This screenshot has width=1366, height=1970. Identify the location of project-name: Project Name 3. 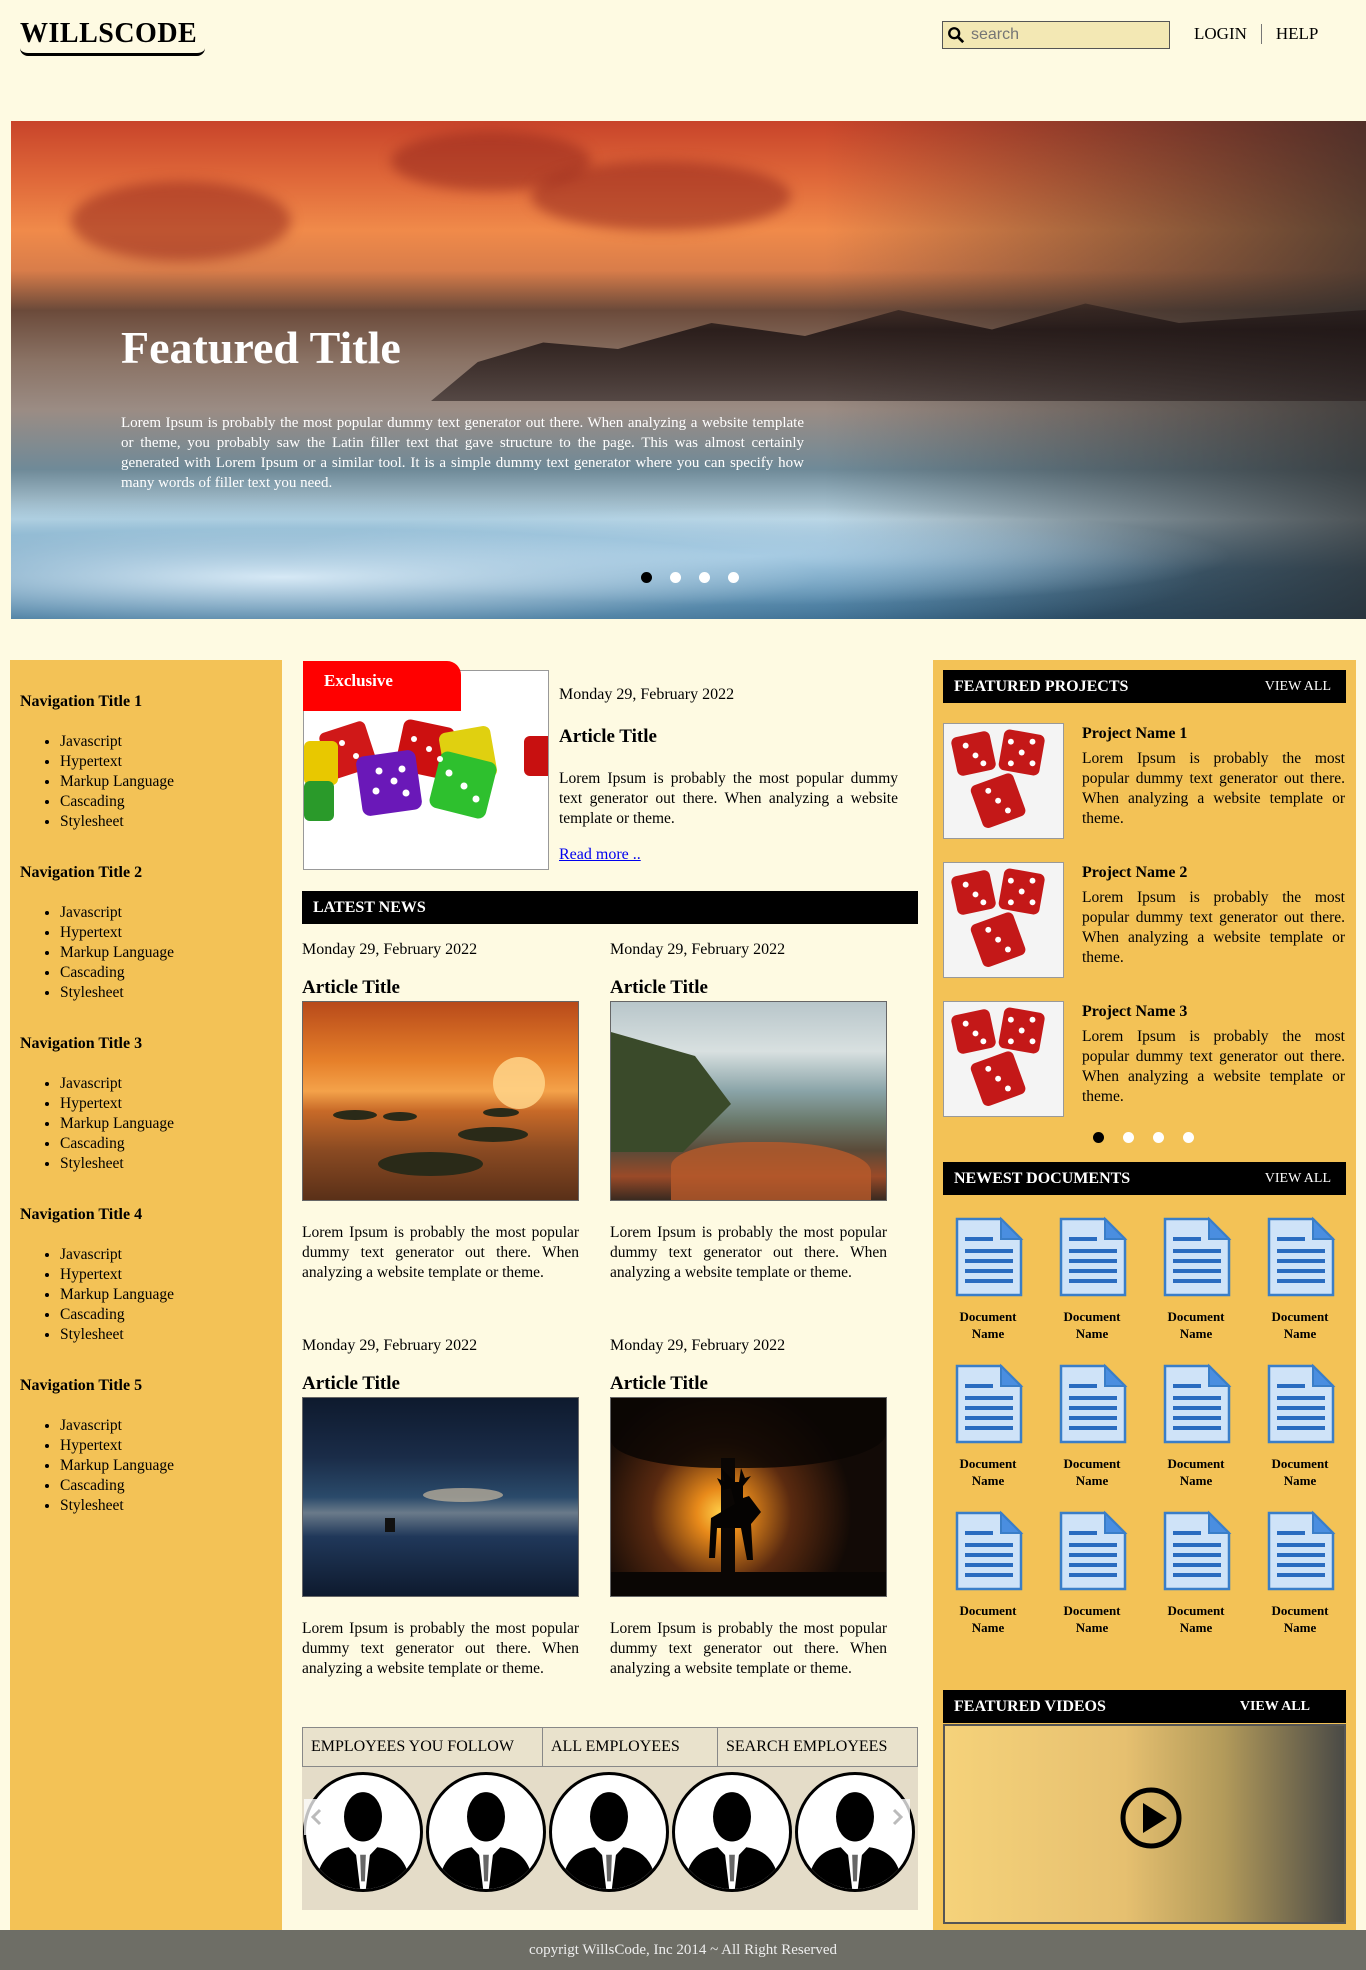
(1134, 1012).